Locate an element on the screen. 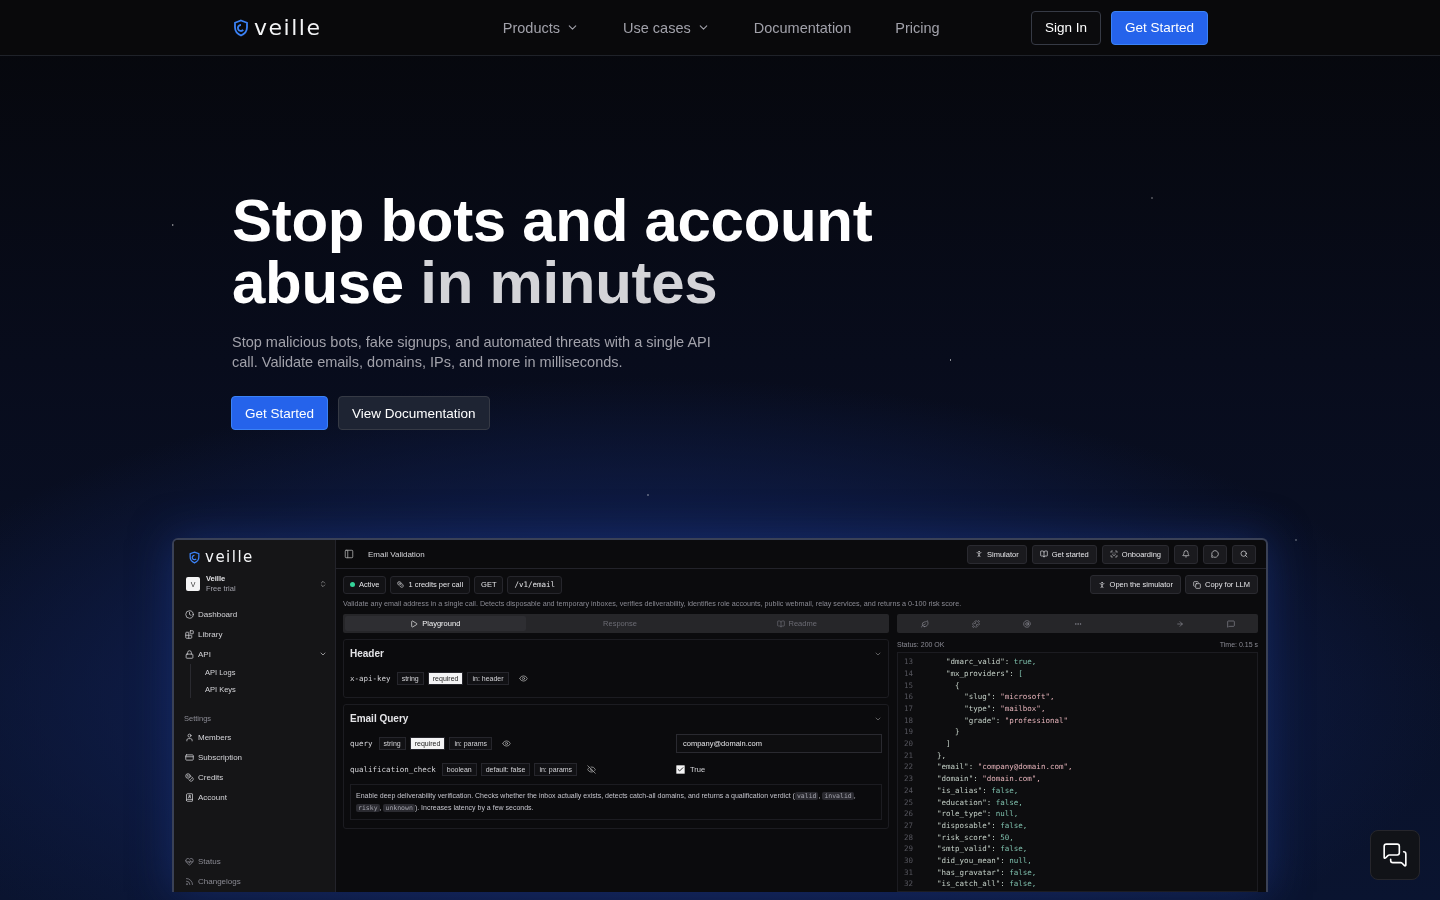  nav-link: Use cases is located at coordinates (666, 27).